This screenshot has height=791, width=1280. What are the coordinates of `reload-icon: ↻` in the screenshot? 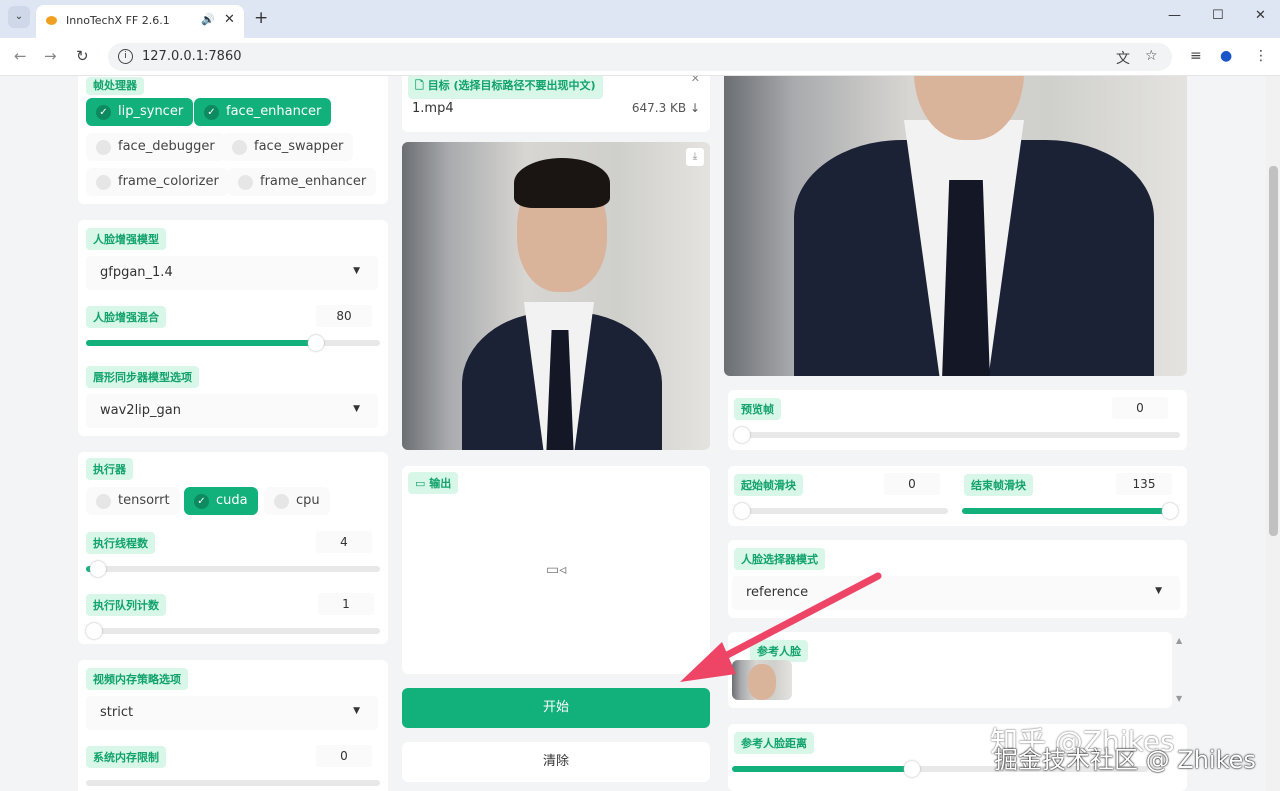 It's located at (82, 56).